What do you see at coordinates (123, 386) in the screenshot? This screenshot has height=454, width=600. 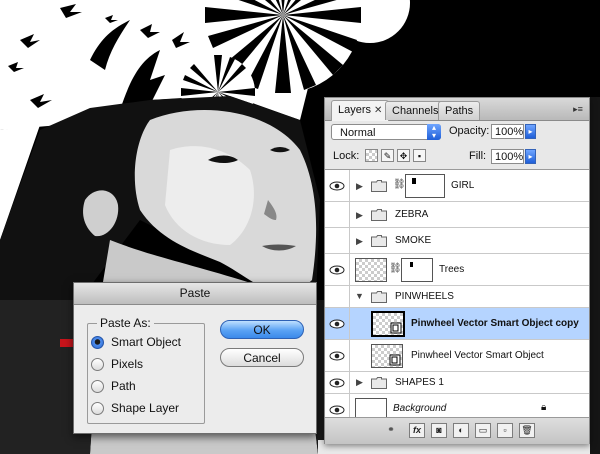 I see `option-path-label: Path` at bounding box center [123, 386].